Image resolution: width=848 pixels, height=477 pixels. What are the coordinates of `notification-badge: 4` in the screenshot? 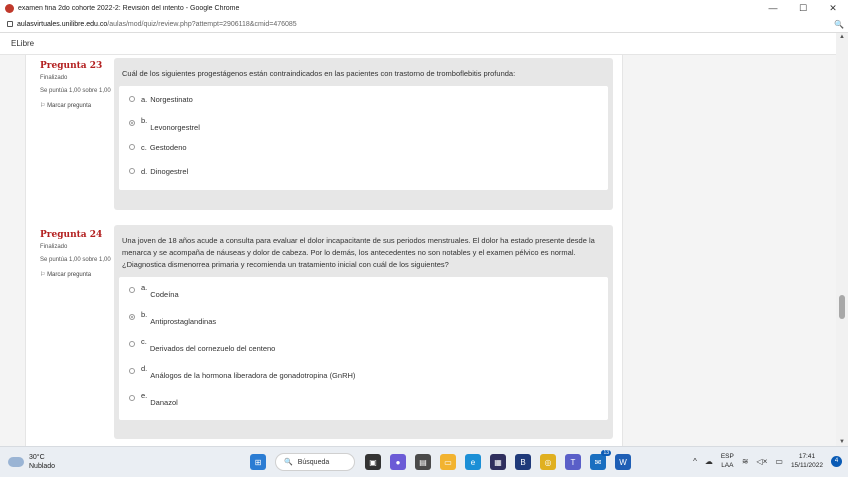 It's located at (836, 461).